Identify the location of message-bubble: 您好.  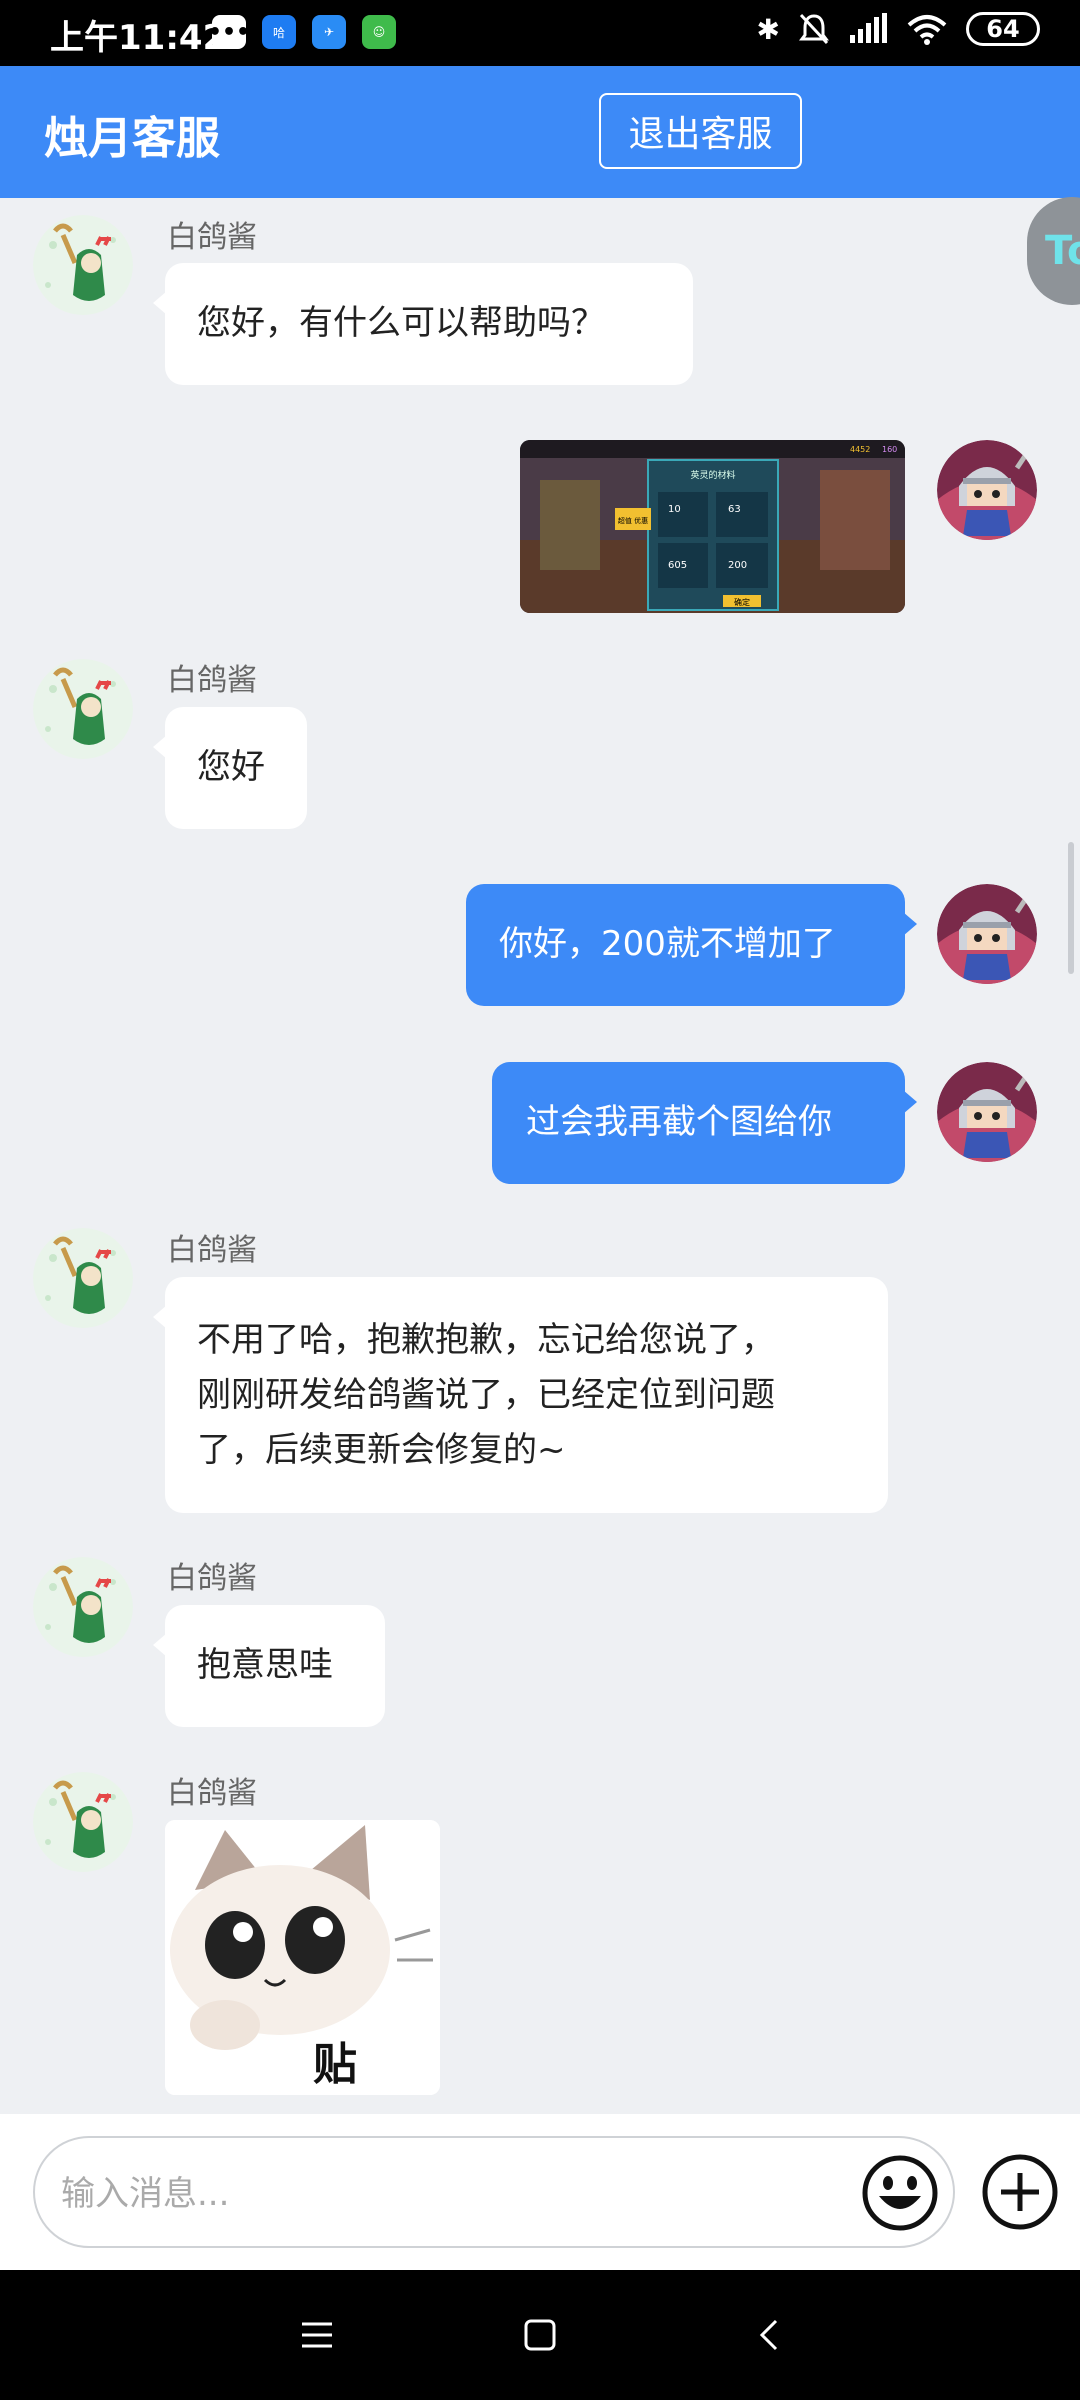
(230, 768).